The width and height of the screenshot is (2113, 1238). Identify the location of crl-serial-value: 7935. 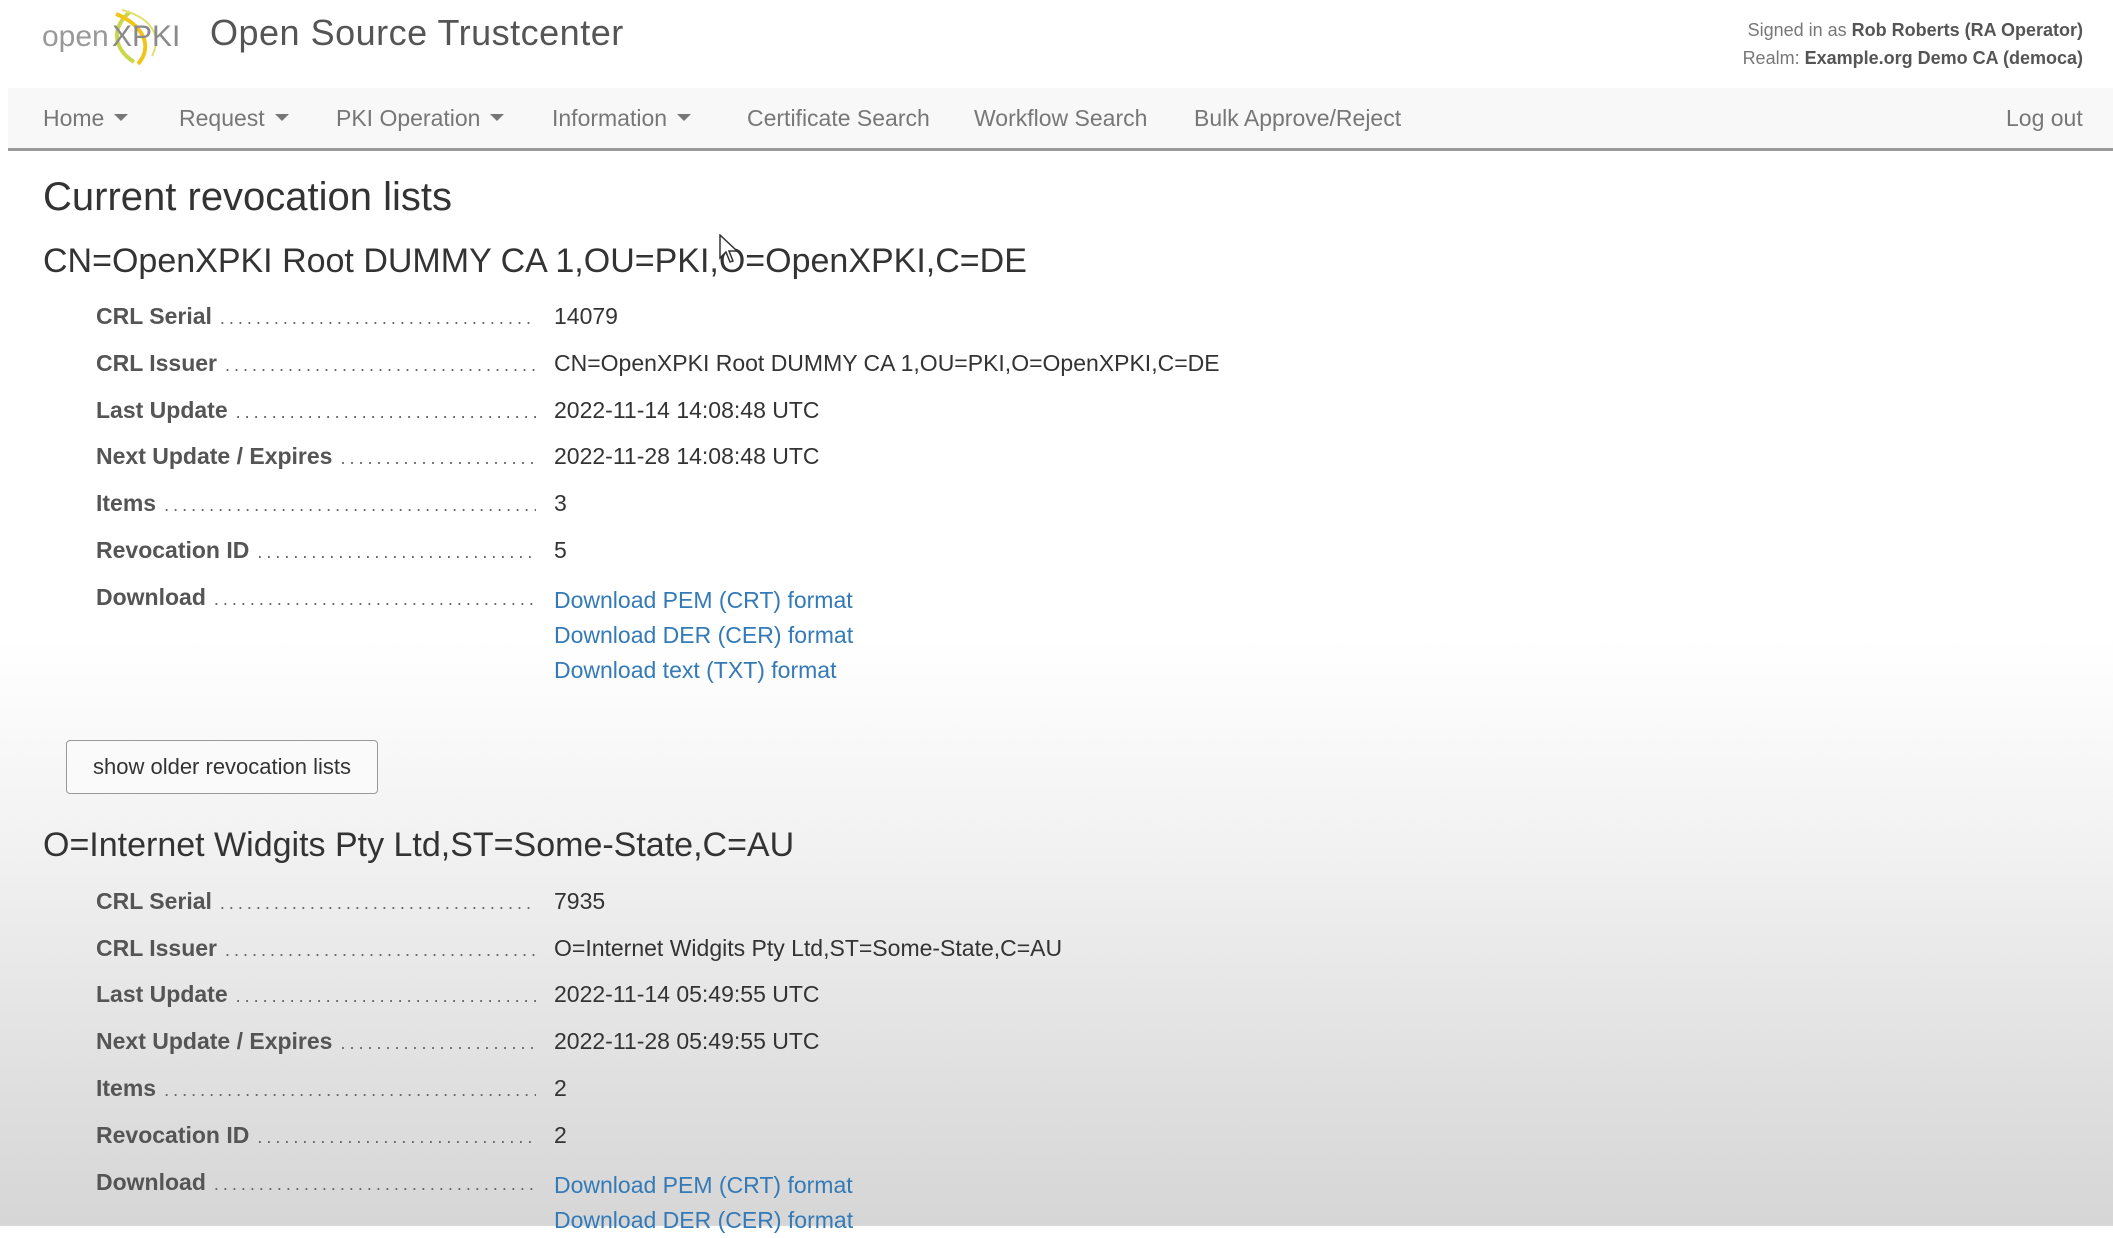
(580, 901).